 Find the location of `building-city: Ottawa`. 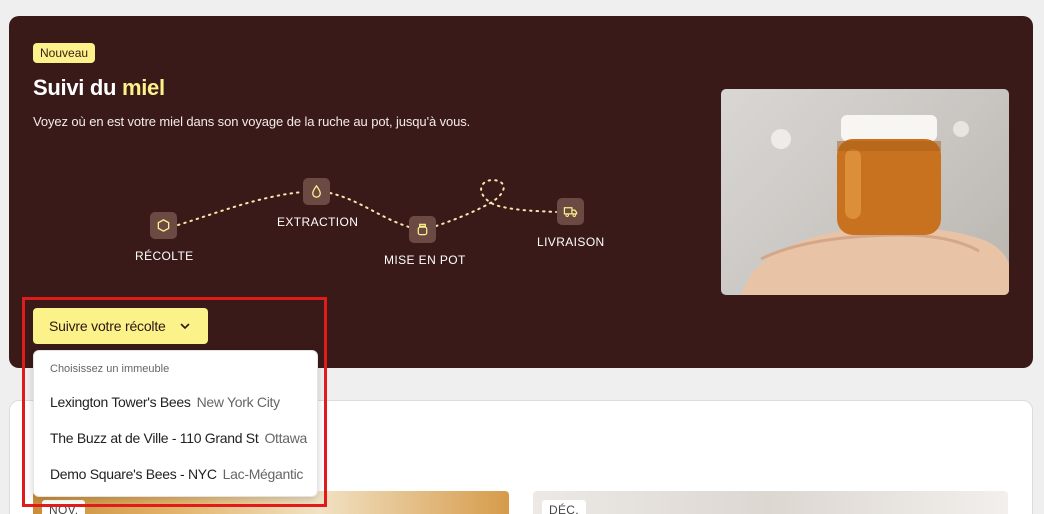

building-city: Ottawa is located at coordinates (285, 438).